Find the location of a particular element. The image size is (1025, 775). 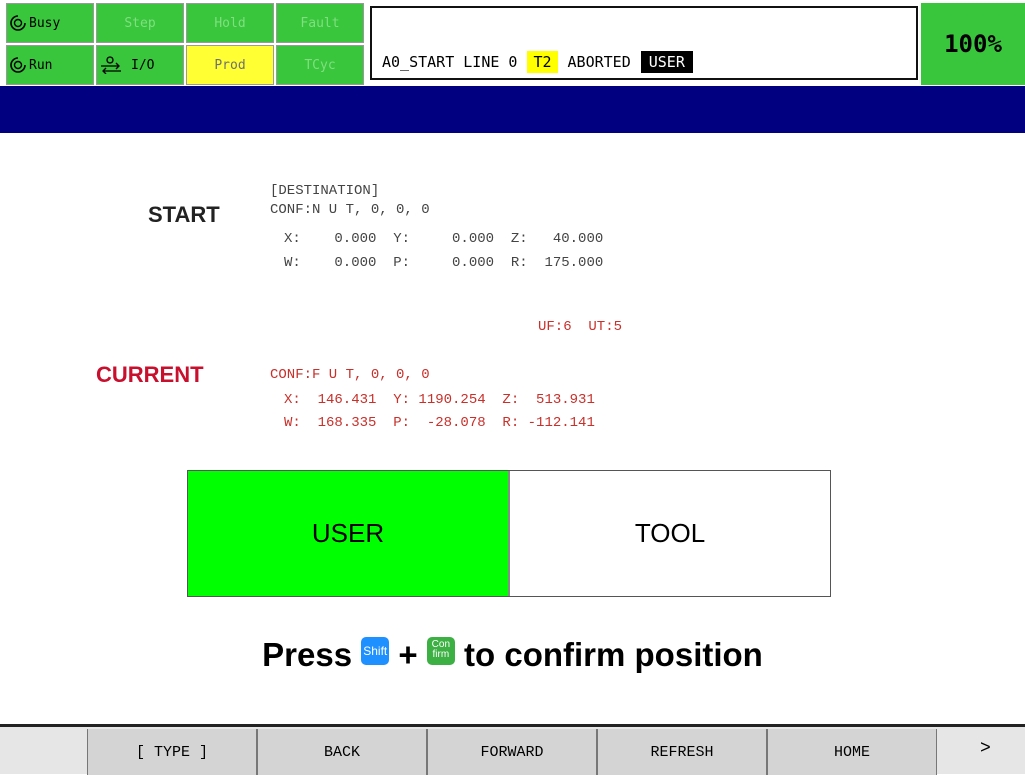

busy-icon is located at coordinates (18, 23).